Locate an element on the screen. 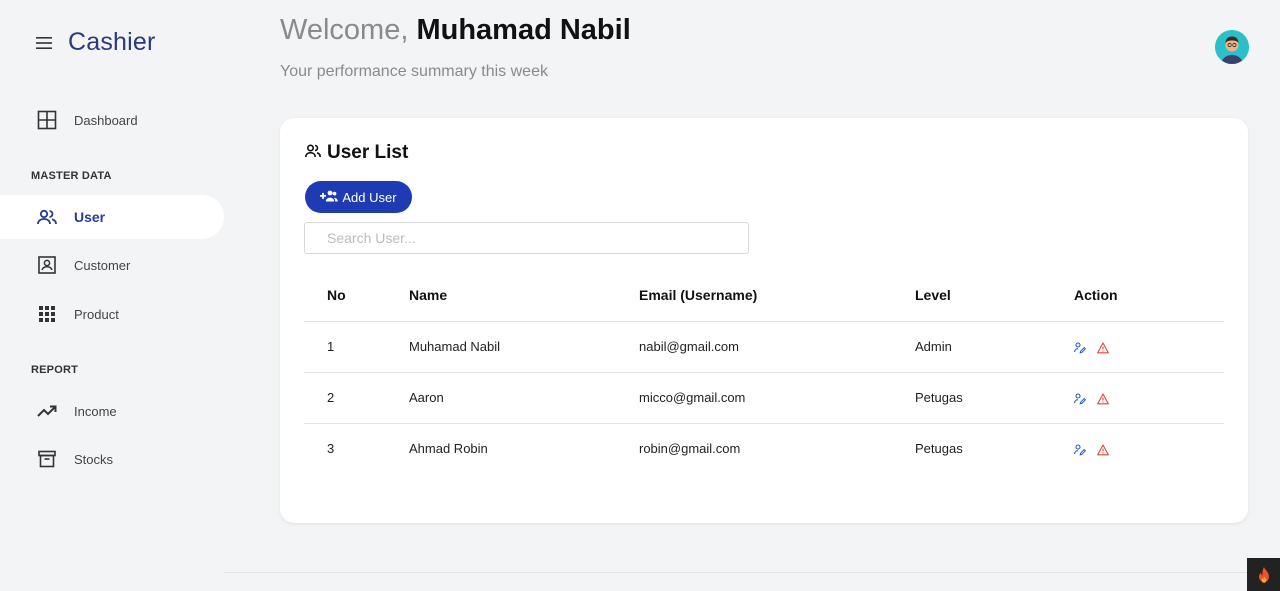  archive-icon is located at coordinates (47, 459).